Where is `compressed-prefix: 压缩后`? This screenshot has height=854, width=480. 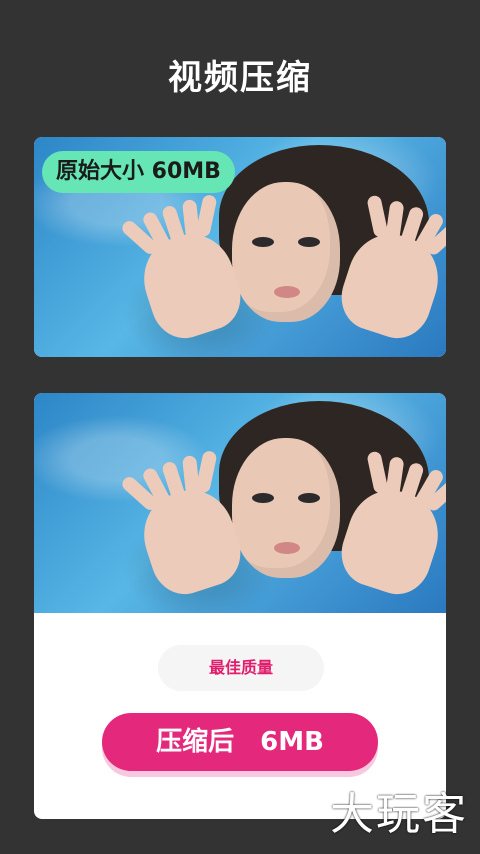
compressed-prefix: 压缩后 is located at coordinates (195, 742).